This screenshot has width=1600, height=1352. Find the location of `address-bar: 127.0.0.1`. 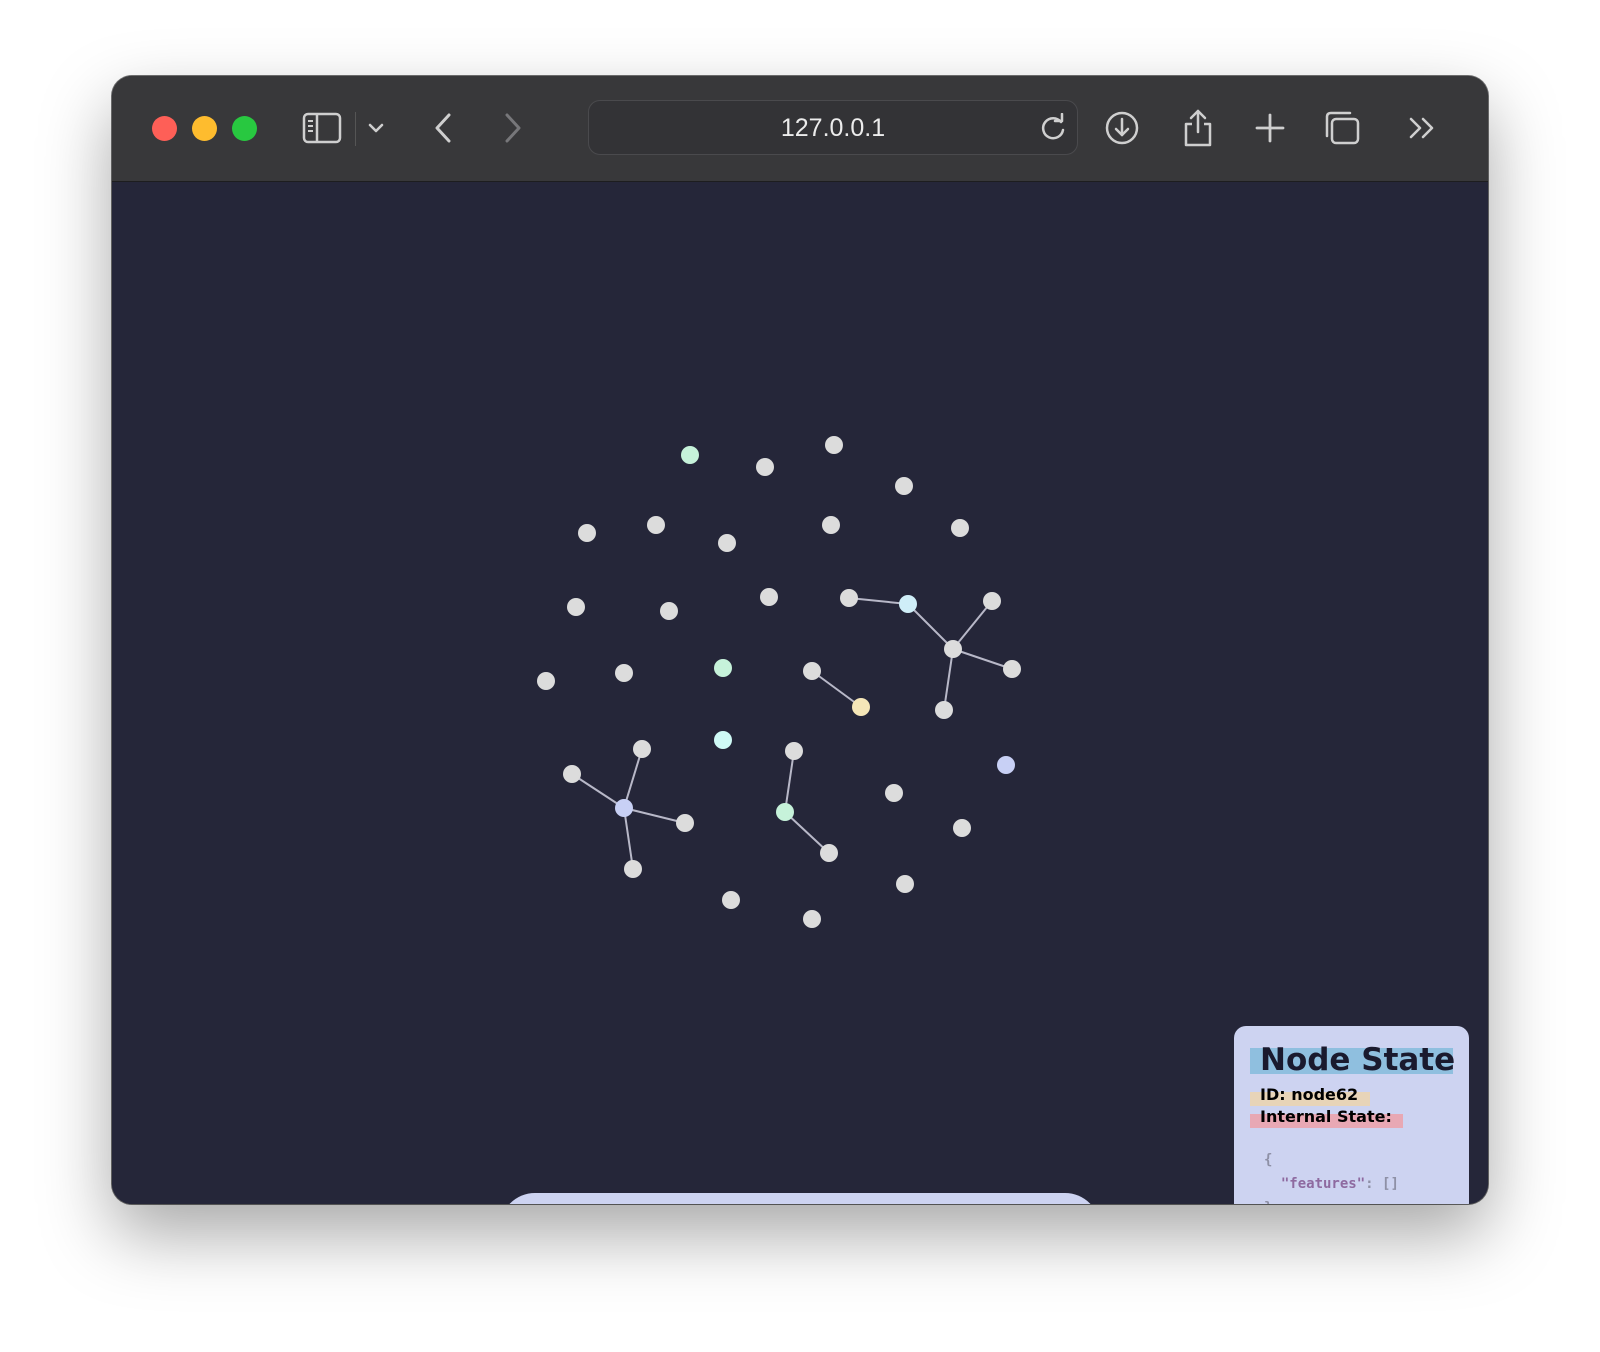

address-bar: 127.0.0.1 is located at coordinates (833, 127).